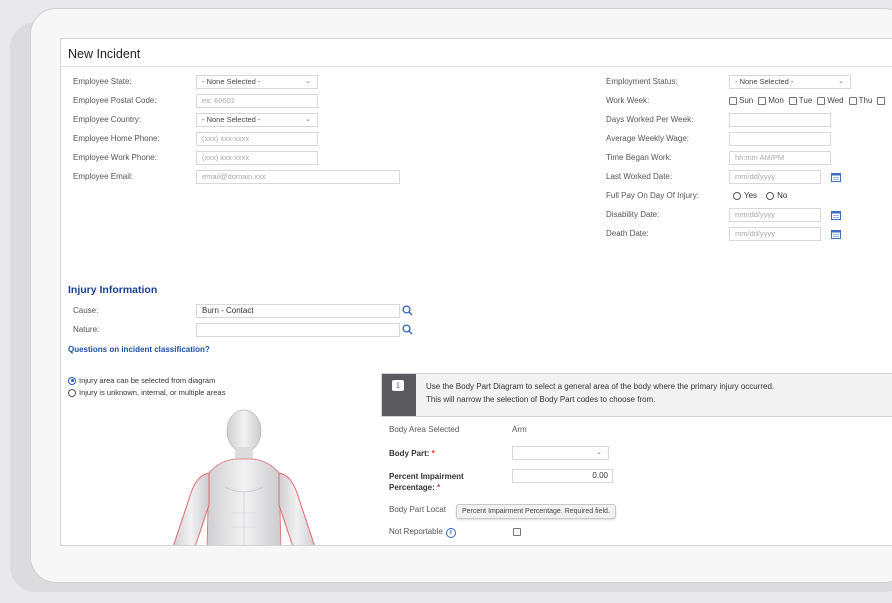  What do you see at coordinates (633, 214) in the screenshot?
I see `disability-date-label: Disability Date:` at bounding box center [633, 214].